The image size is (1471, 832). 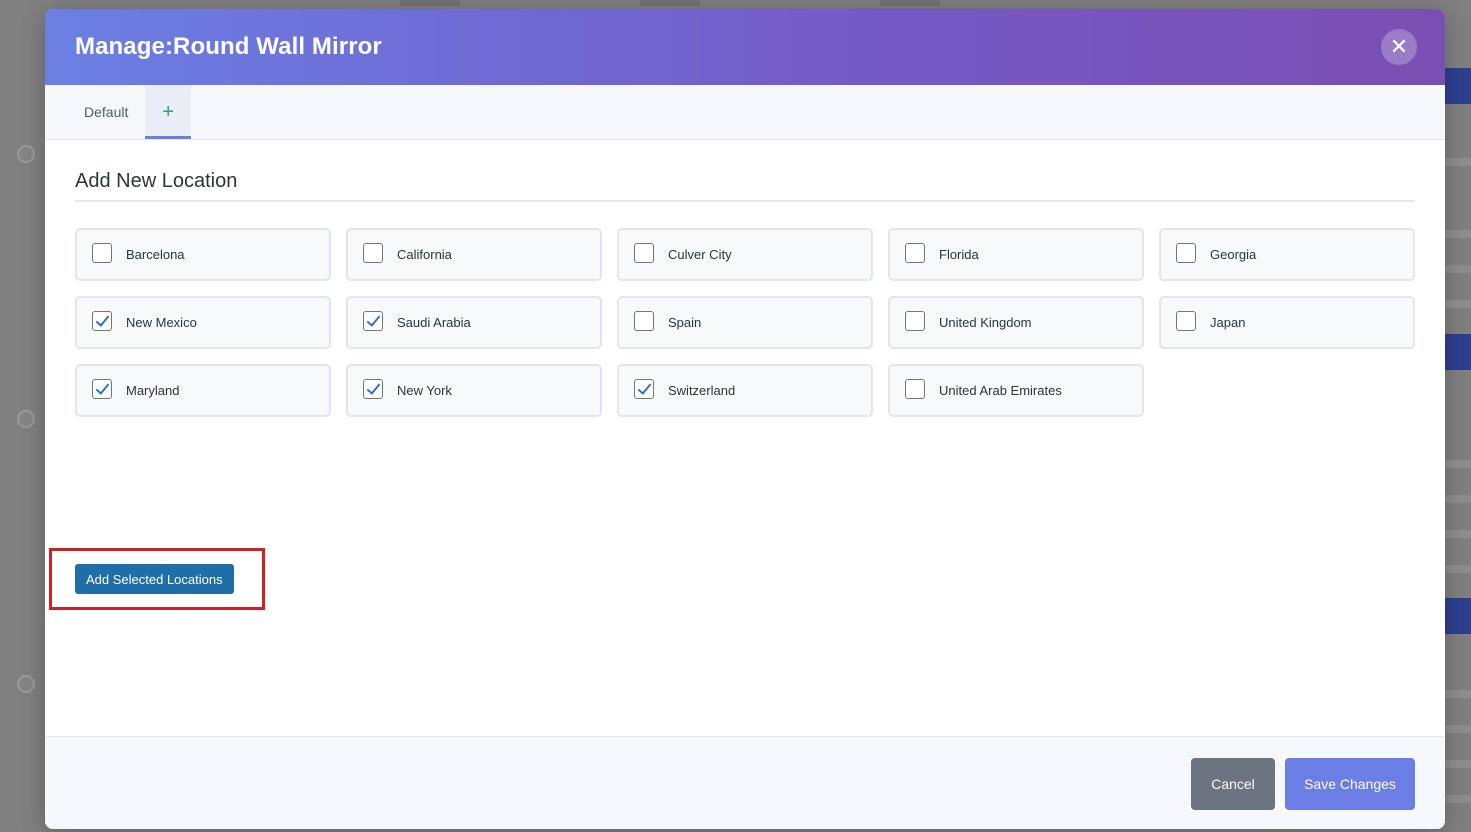 What do you see at coordinates (203, 254) in the screenshot?
I see `location-option: Barcelona` at bounding box center [203, 254].